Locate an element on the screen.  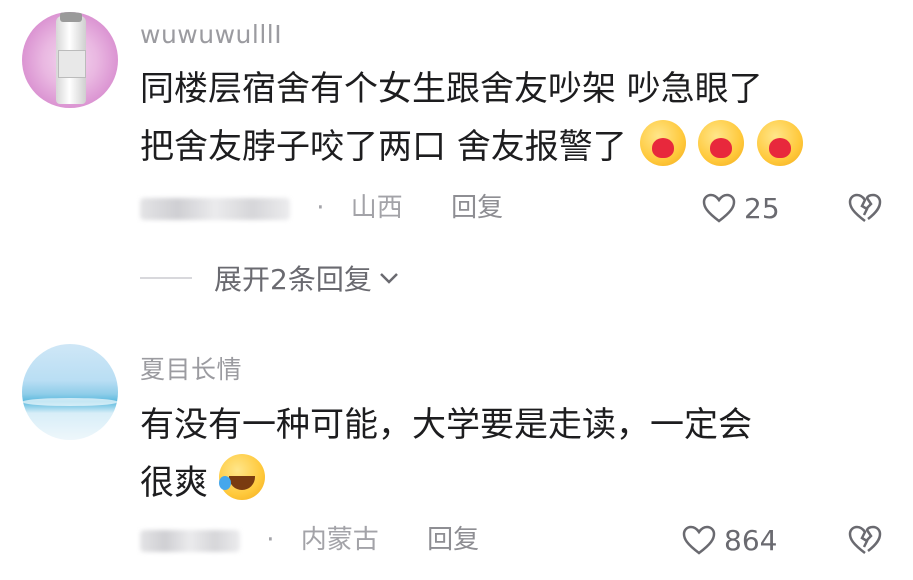
like-count: 864 is located at coordinates (751, 540).